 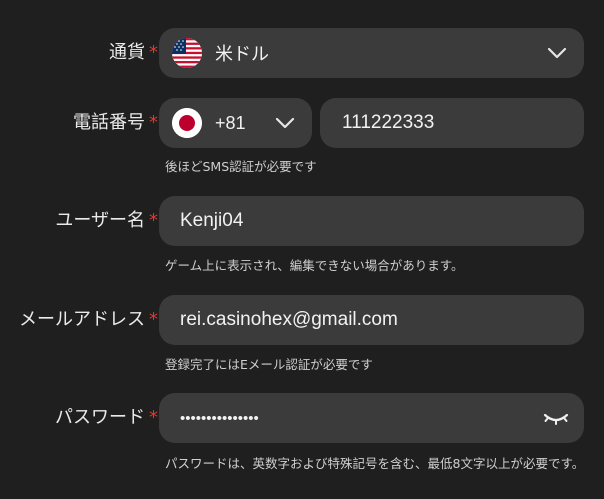 What do you see at coordinates (212, 220) in the screenshot?
I see `username-value: Kenji04` at bounding box center [212, 220].